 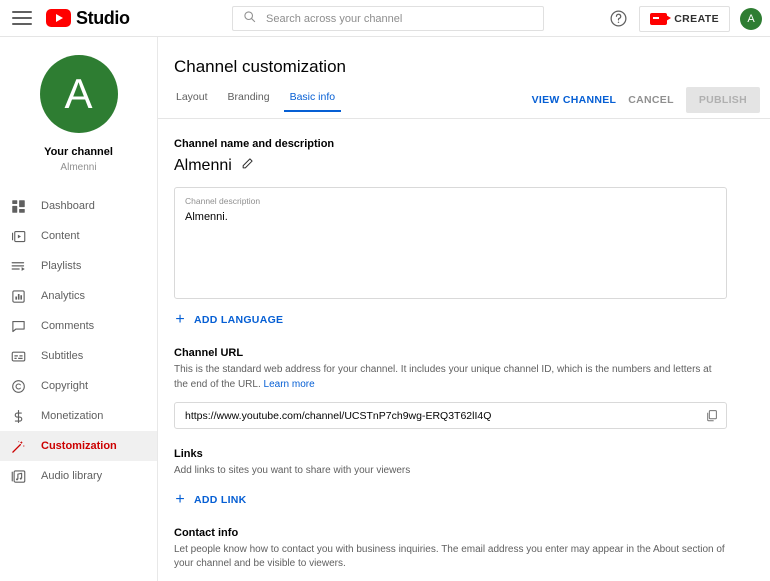 I want to click on channel-description-field: Channel description Almenni., so click(x=450, y=243).